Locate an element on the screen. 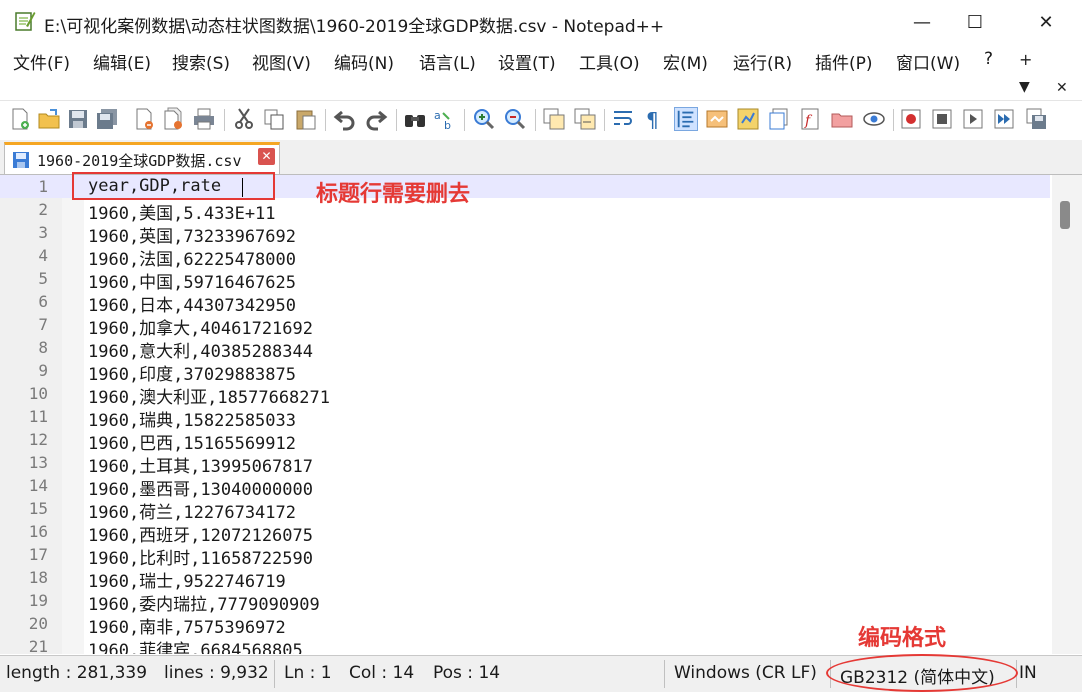 Image resolution: width=1082 pixels, height=692 pixels. close-window-button: ✕ is located at coordinates (1046, 22).